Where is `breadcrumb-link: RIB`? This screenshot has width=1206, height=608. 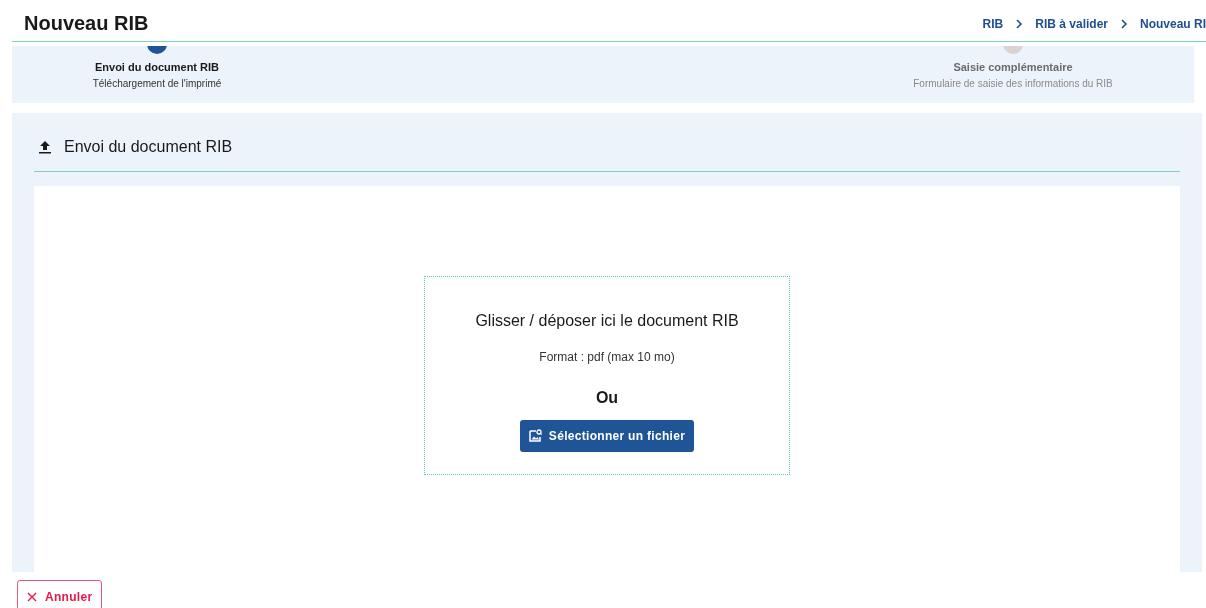
breadcrumb-link: RIB is located at coordinates (993, 24).